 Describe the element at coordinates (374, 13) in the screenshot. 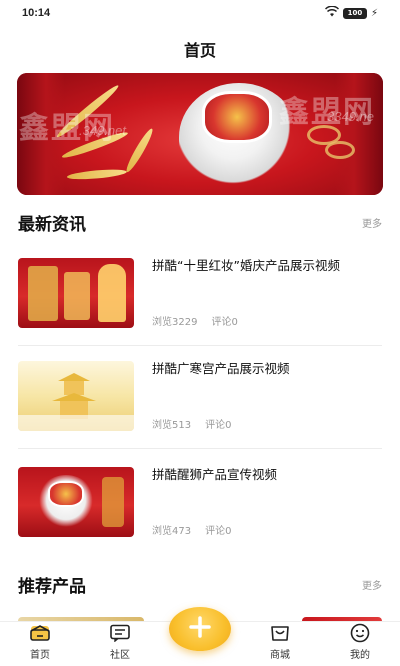

I see `bolt-icon: ⚡` at that location.